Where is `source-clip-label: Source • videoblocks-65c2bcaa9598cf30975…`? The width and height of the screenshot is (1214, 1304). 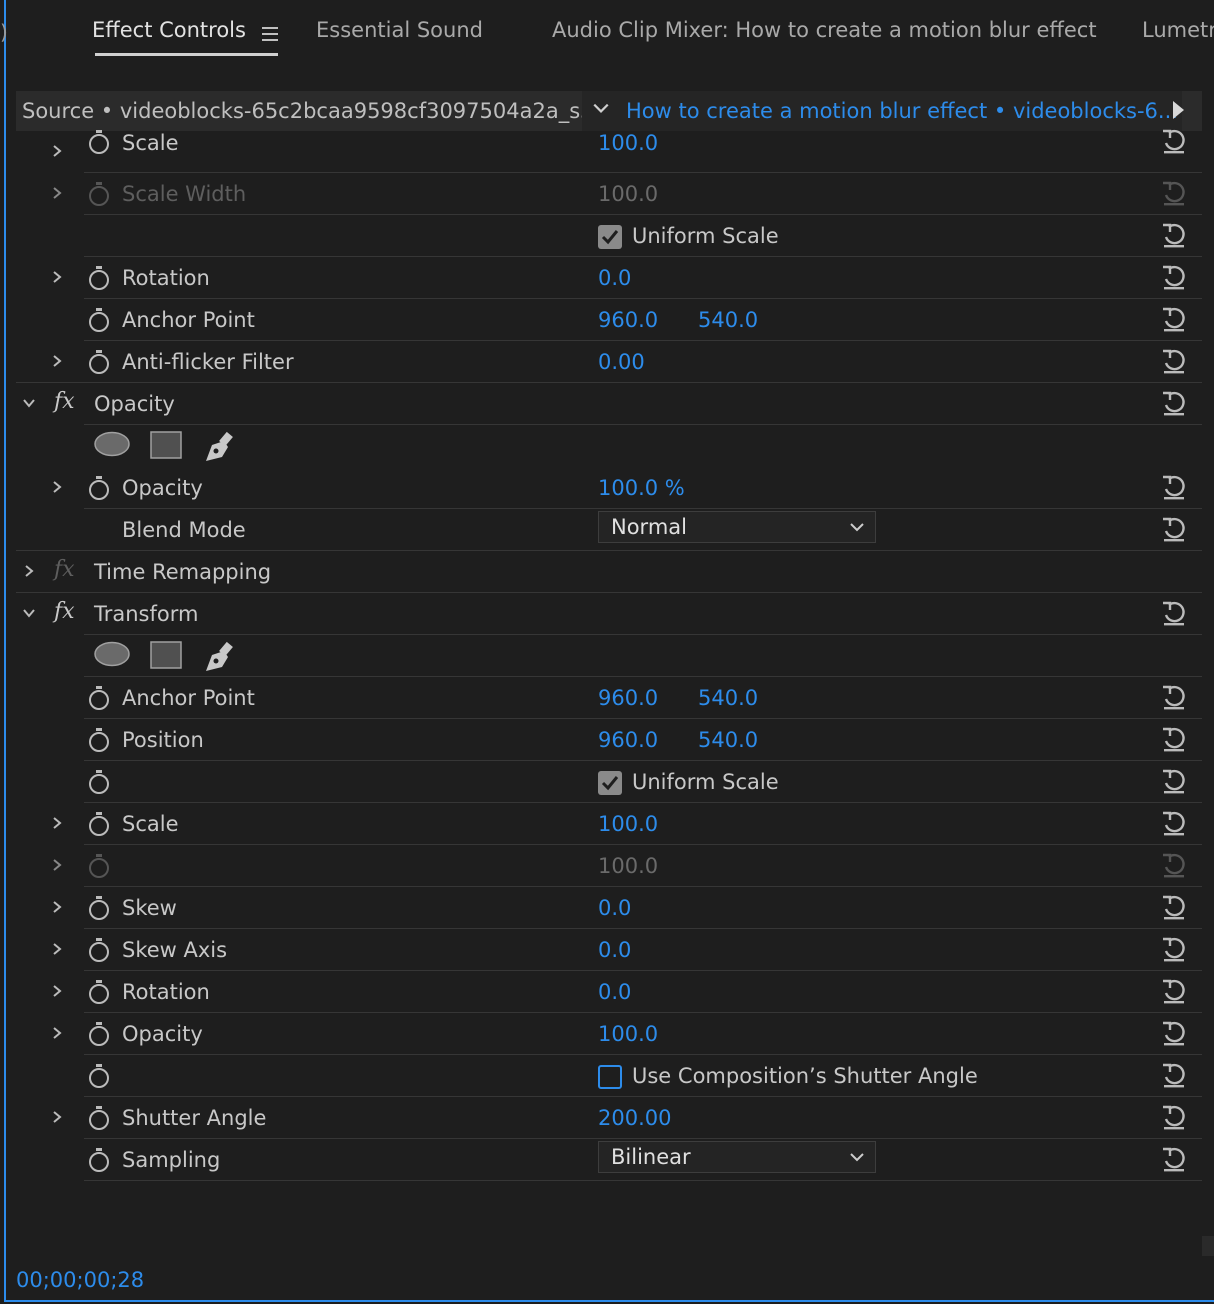 source-clip-label: Source • videoblocks-65c2bcaa9598cf30975… is located at coordinates (318, 111).